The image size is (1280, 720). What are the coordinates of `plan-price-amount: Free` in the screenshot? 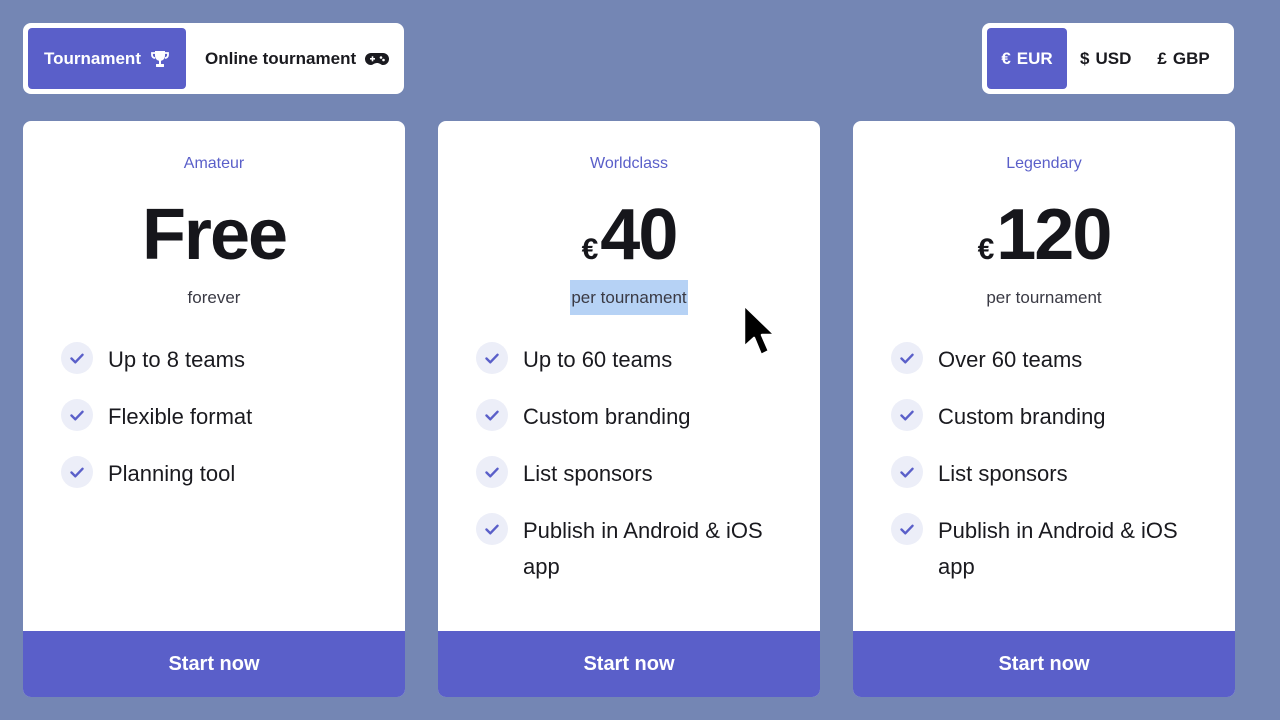 It's located at (214, 235).